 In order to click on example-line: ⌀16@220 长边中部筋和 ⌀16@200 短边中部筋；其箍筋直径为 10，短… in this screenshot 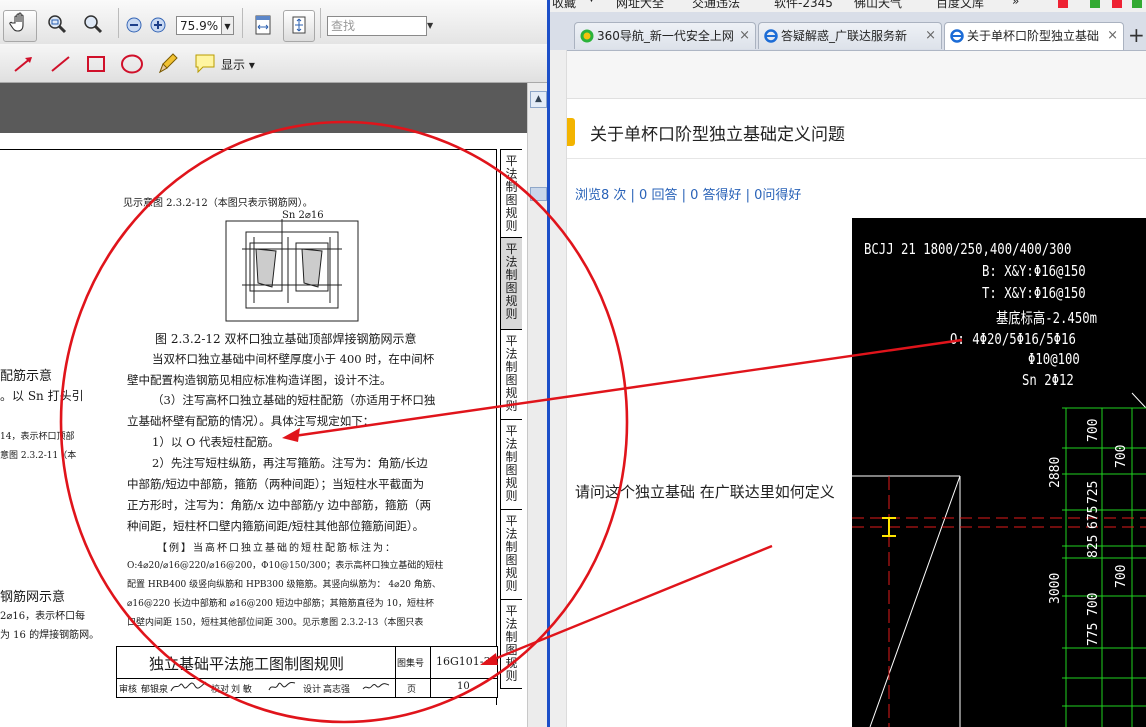, I will do `click(280, 604)`.